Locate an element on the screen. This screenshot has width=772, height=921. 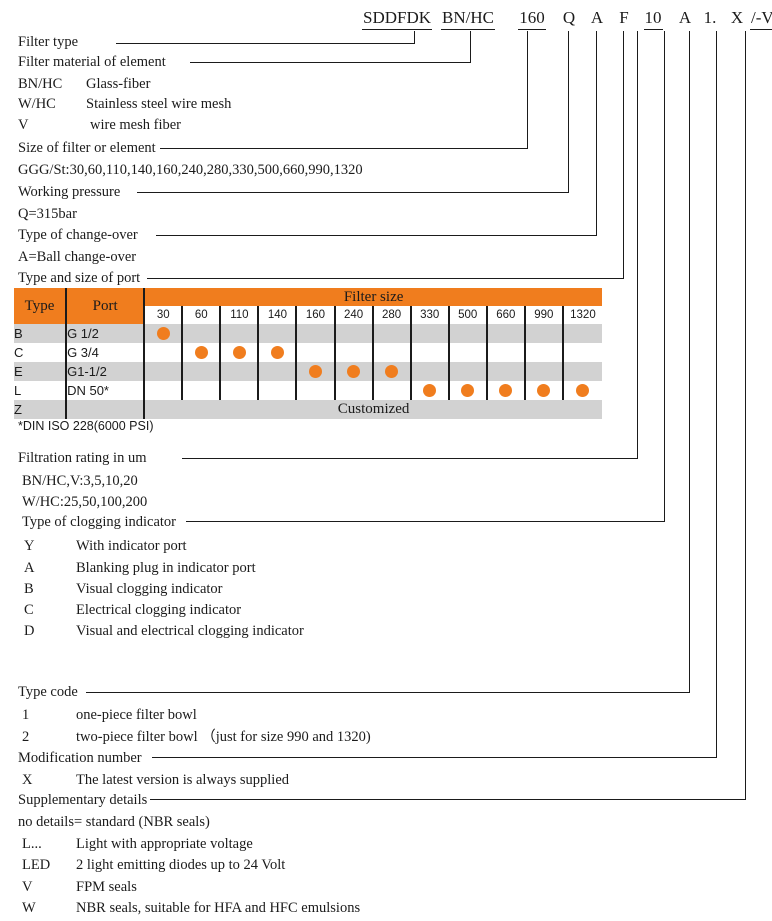
indicator-desc-2: Visual clogging indicator is located at coordinates (149, 589).